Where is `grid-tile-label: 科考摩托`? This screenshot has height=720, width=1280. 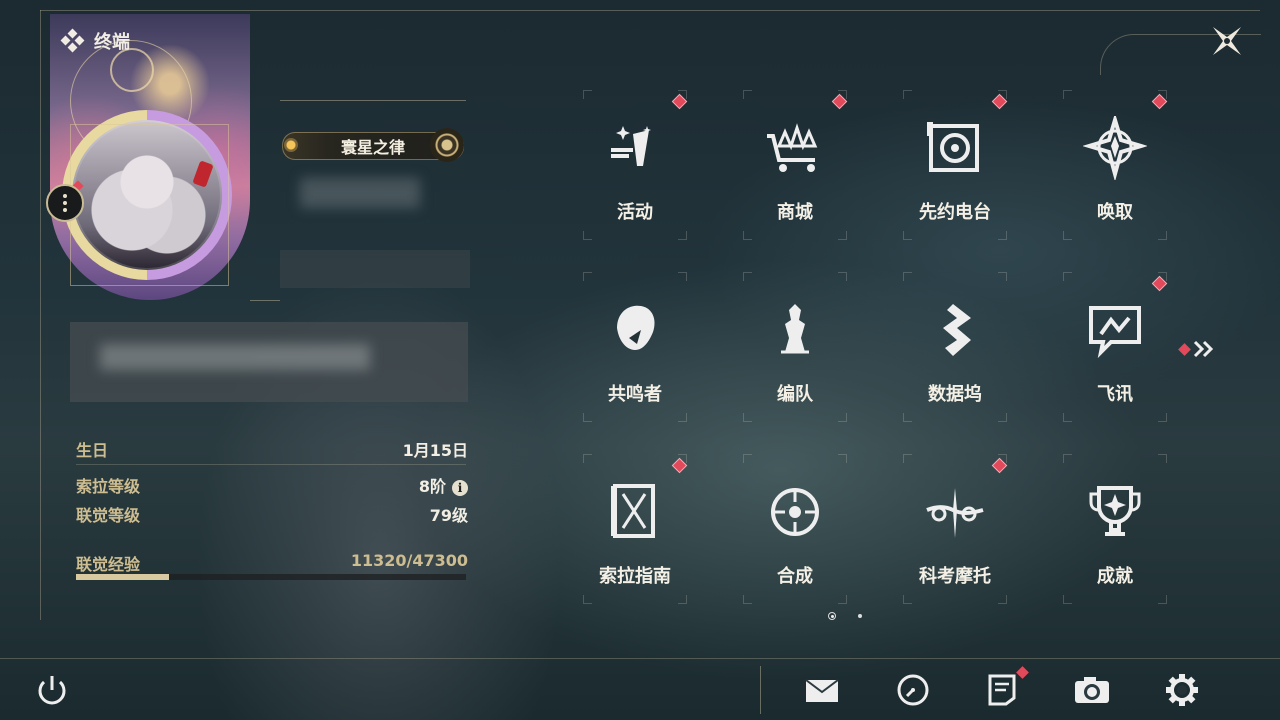 grid-tile-label: 科考摩托 is located at coordinates (955, 576).